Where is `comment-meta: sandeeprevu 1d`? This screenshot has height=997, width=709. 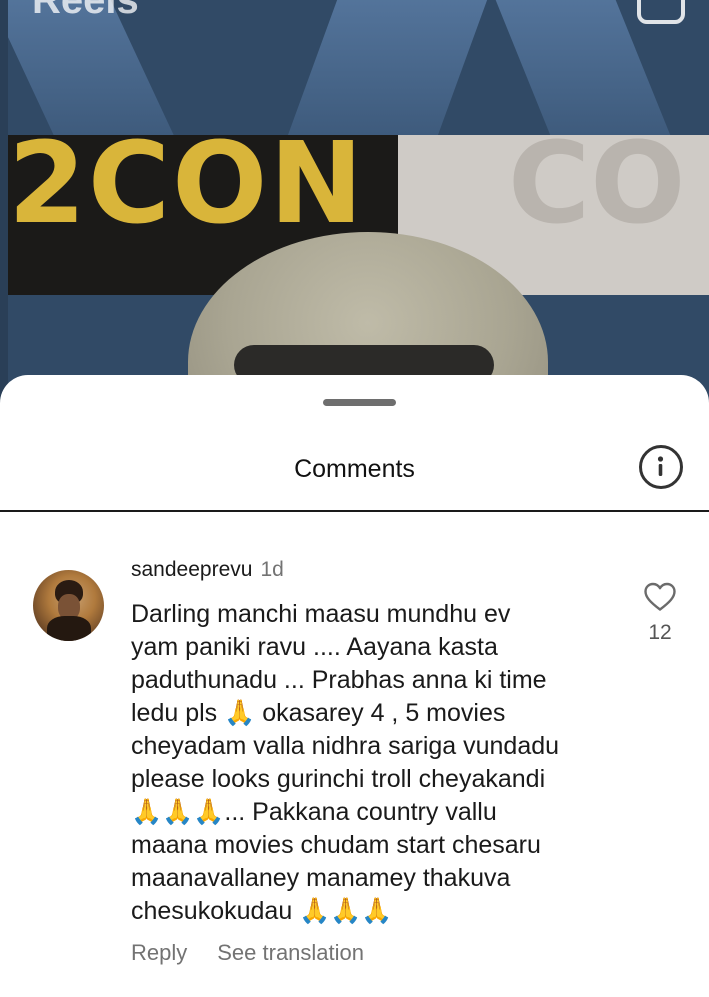 comment-meta: sandeeprevu 1d is located at coordinates (207, 570).